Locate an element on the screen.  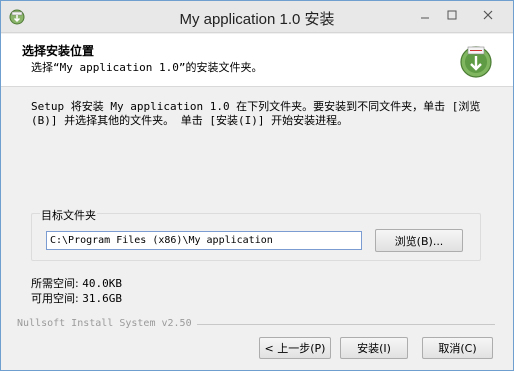
maximize-icon is located at coordinates (452, 15).